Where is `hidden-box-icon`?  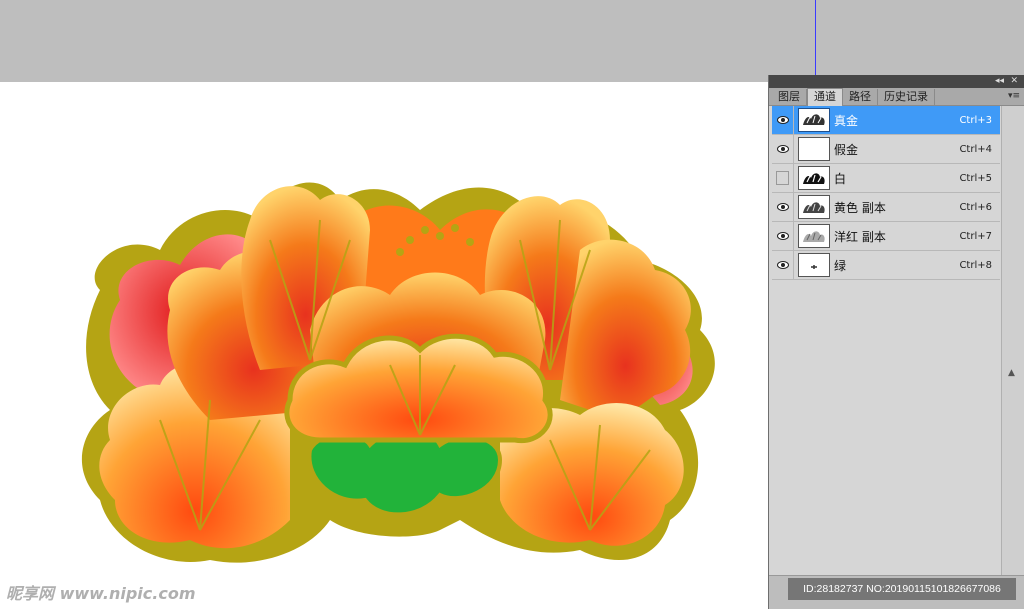 hidden-box-icon is located at coordinates (782, 178).